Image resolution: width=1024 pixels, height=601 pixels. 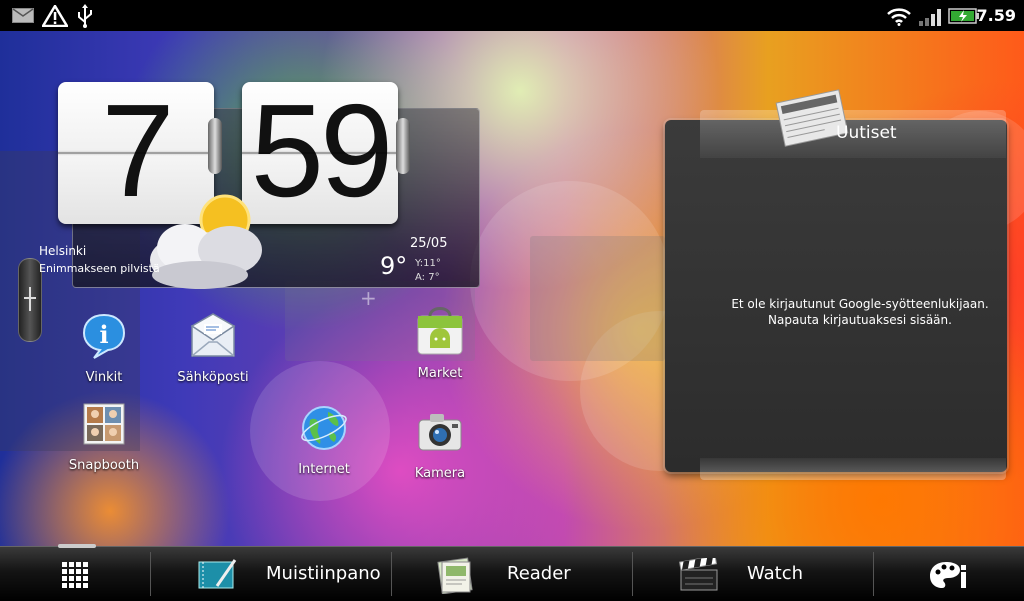 What do you see at coordinates (104, 377) in the screenshot?
I see `app-label: Vinkit` at bounding box center [104, 377].